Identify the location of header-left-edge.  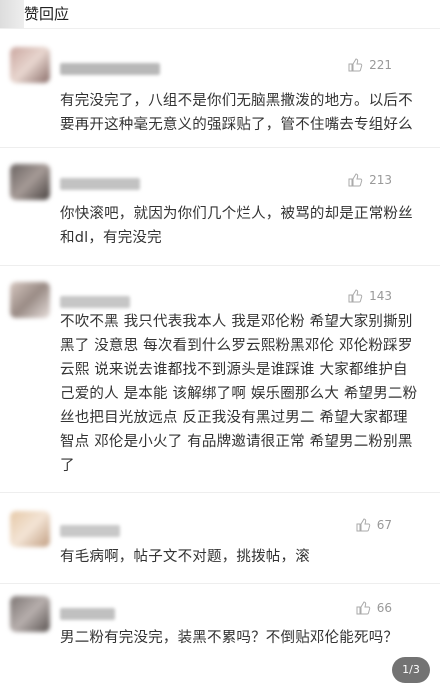
(12, 14).